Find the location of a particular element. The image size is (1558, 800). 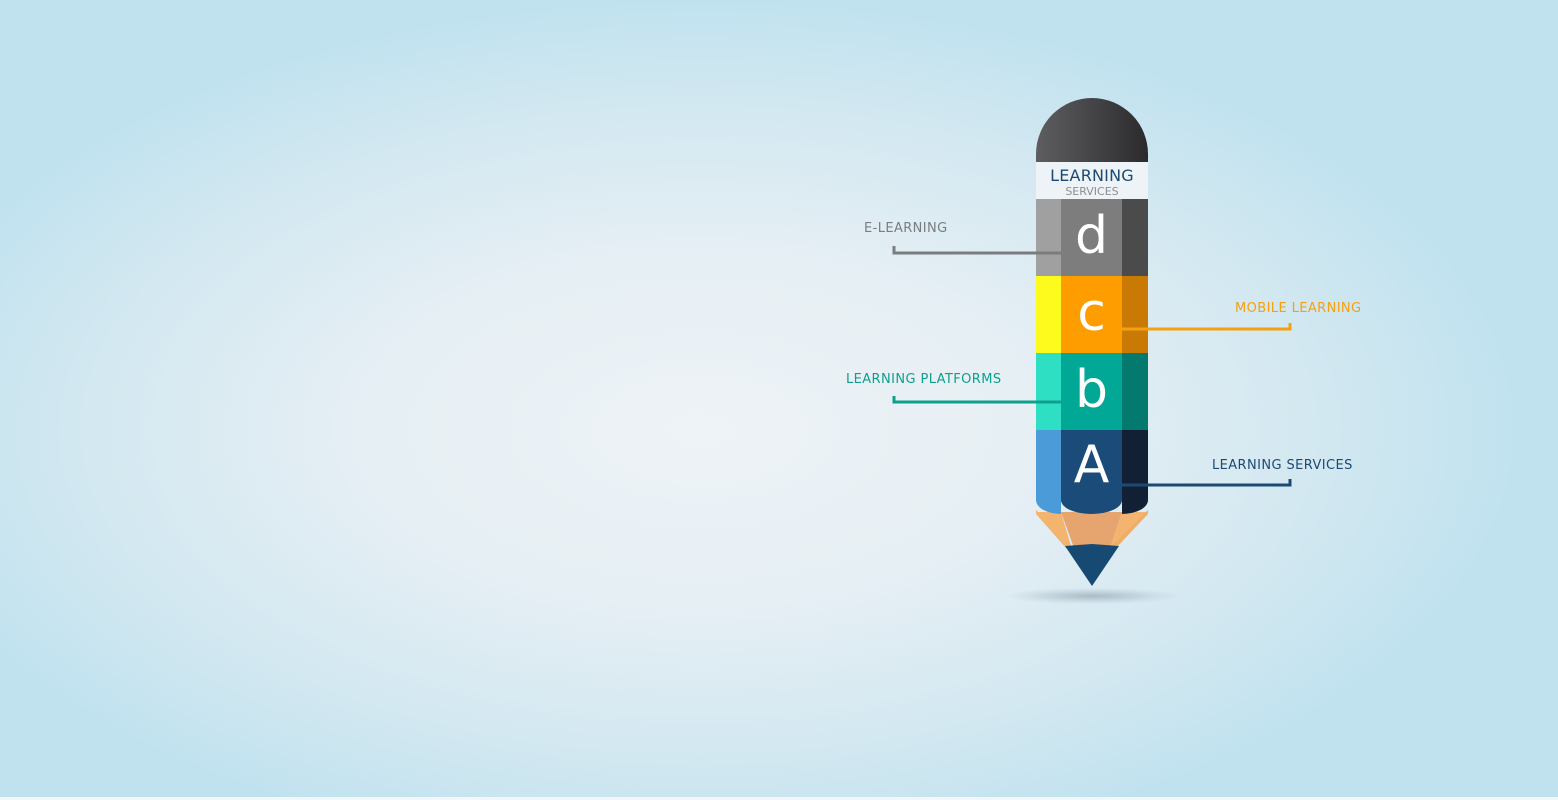

callout-mobile-learning-leader is located at coordinates (1207, 327).